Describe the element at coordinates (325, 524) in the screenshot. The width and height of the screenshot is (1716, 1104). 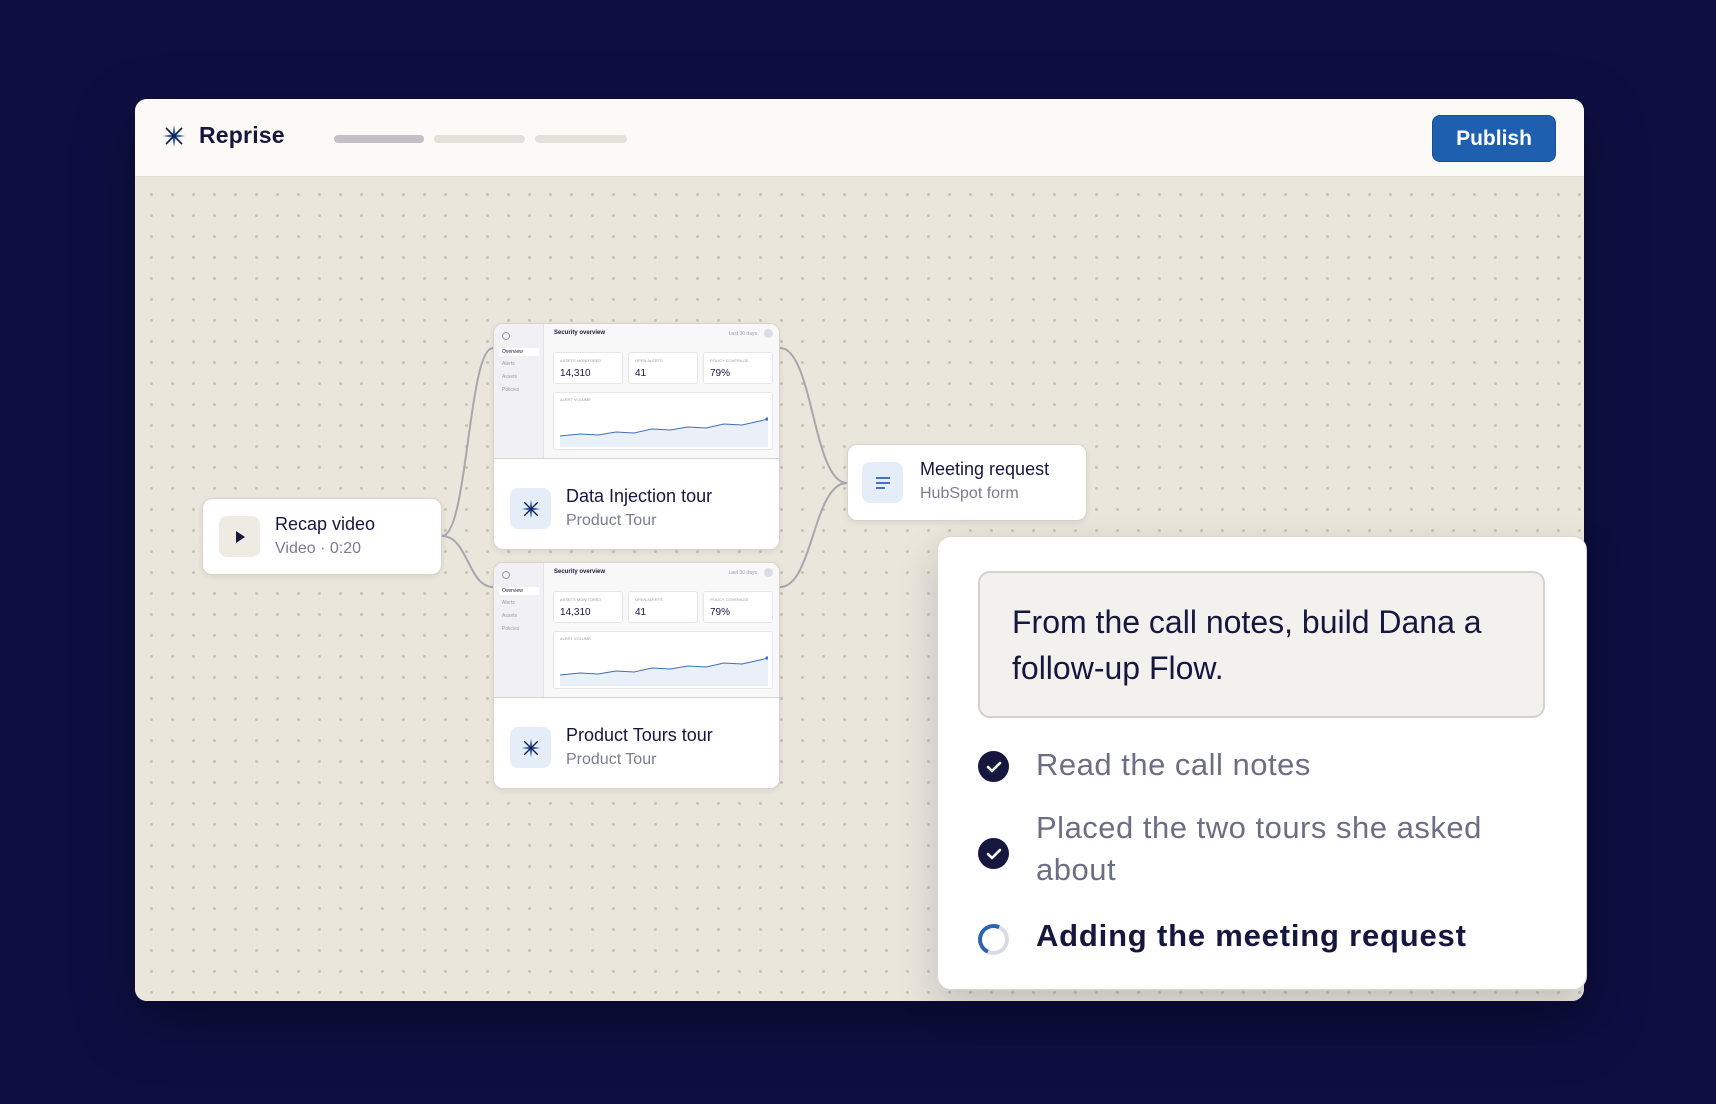
I see `node-title: Recap video` at that location.